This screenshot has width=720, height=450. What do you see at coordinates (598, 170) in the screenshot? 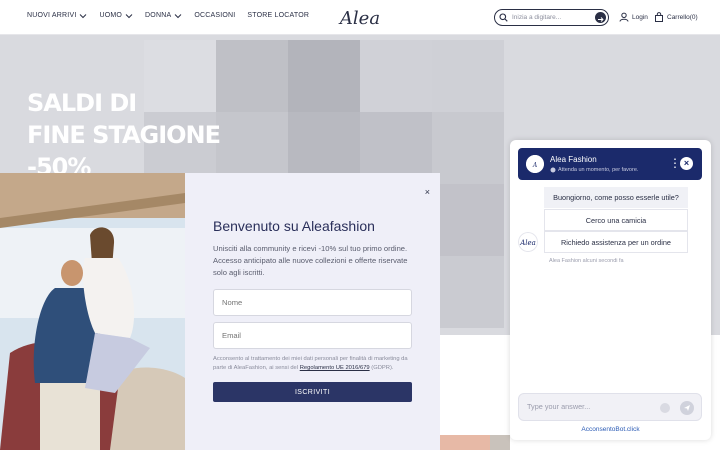
I see `chat-status-text: Attenda un momento, per favore.` at bounding box center [598, 170].